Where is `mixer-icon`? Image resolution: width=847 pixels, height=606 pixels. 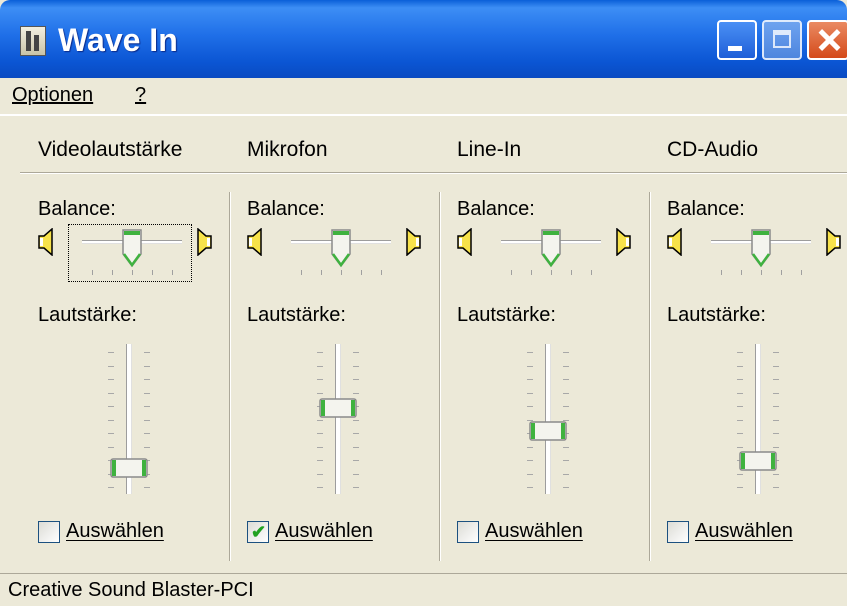 mixer-icon is located at coordinates (33, 41).